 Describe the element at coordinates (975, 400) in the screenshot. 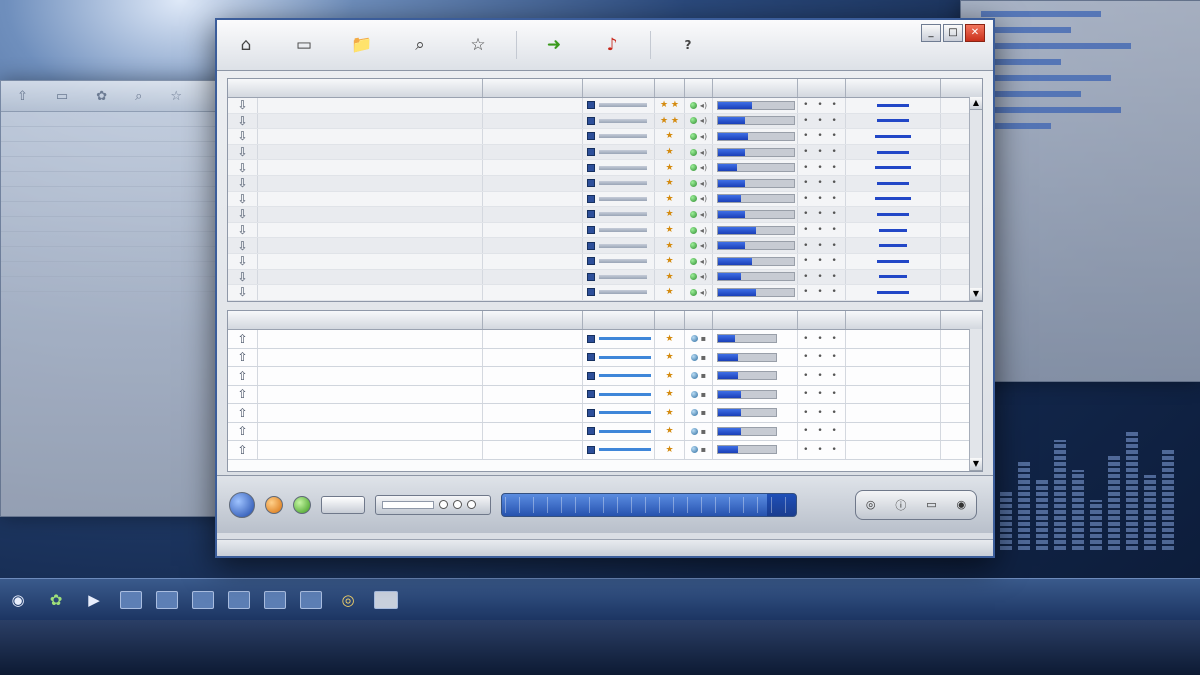

I see `scrollbar: ▼` at that location.